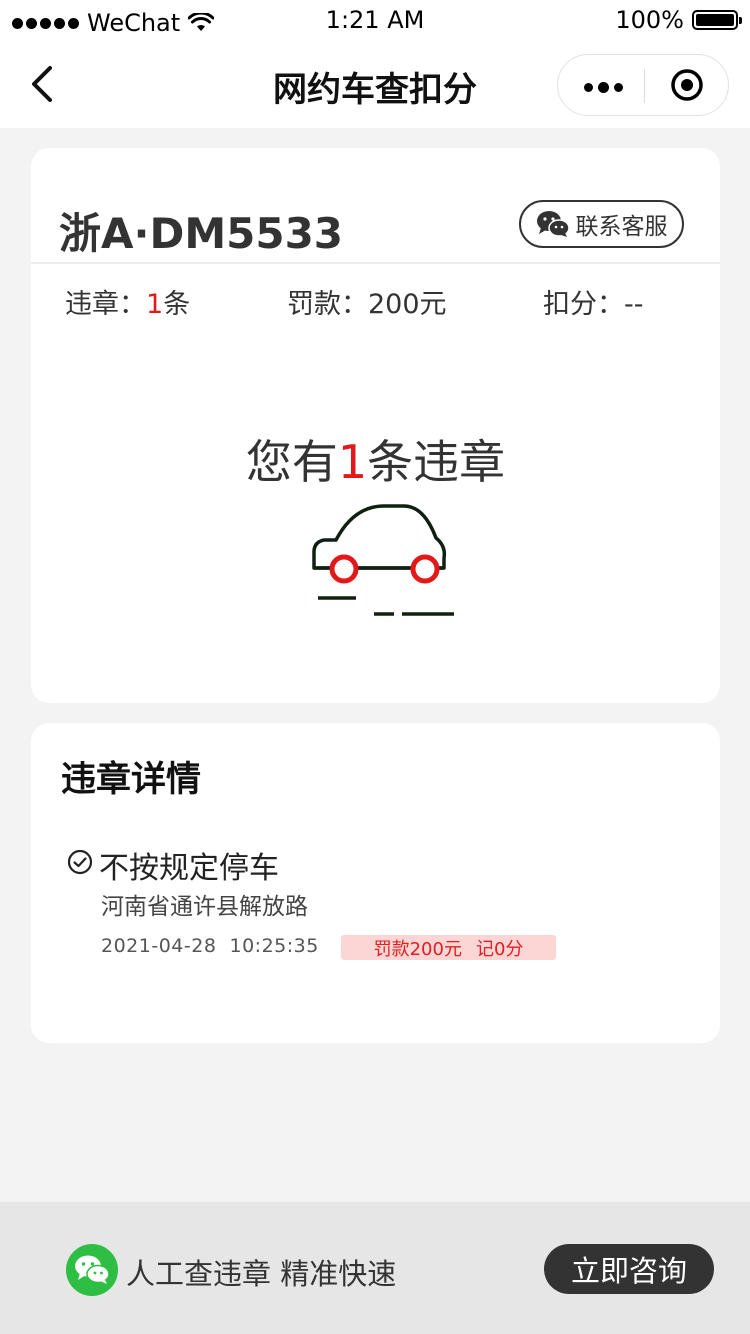 Image resolution: width=750 pixels, height=1334 pixels. Describe the element at coordinates (261, 1274) in the screenshot. I see `promo-text: 人工查违章 精准快速` at that location.